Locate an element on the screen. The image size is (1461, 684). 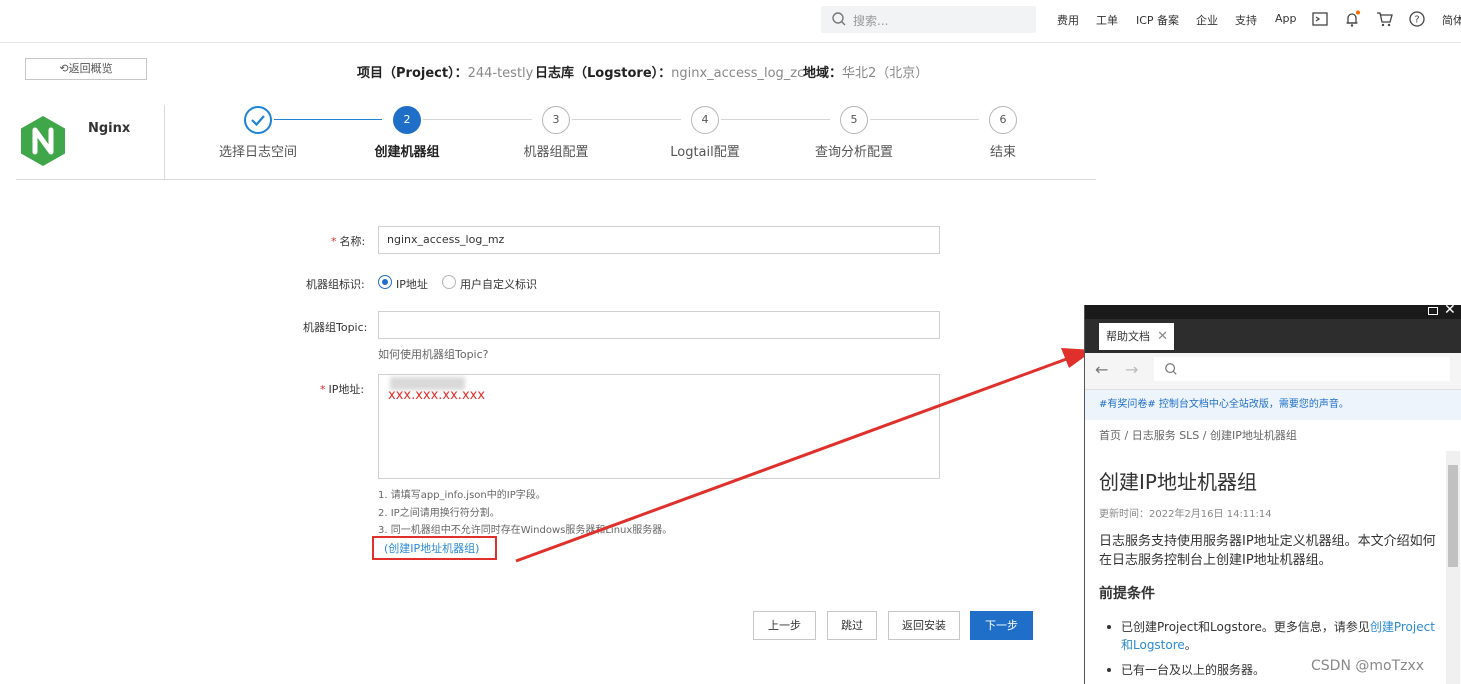
step-5-label: 查询分析配置 is located at coordinates (854, 152).